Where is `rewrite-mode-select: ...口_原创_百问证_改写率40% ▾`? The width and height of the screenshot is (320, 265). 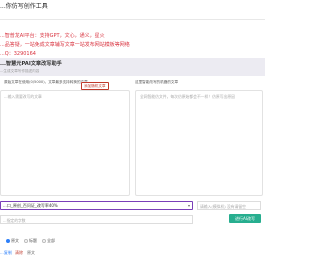
rewrite-mode-select: ...口_原创_百问证_改写率40% ▾ is located at coordinates (96, 205).